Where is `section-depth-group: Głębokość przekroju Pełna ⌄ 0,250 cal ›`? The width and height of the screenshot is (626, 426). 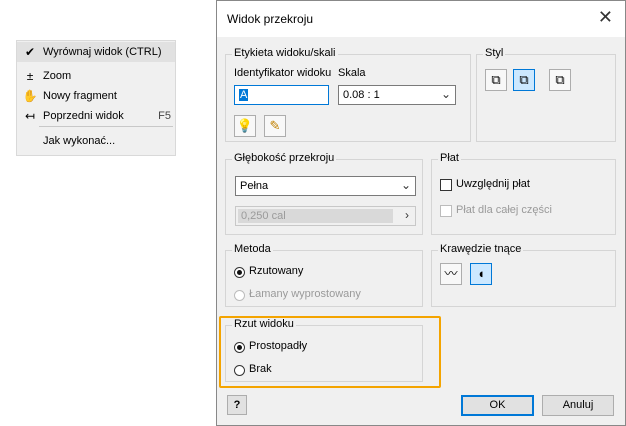 section-depth-group: Głębokość przekroju Pełna ⌄ 0,250 cal › is located at coordinates (324, 193).